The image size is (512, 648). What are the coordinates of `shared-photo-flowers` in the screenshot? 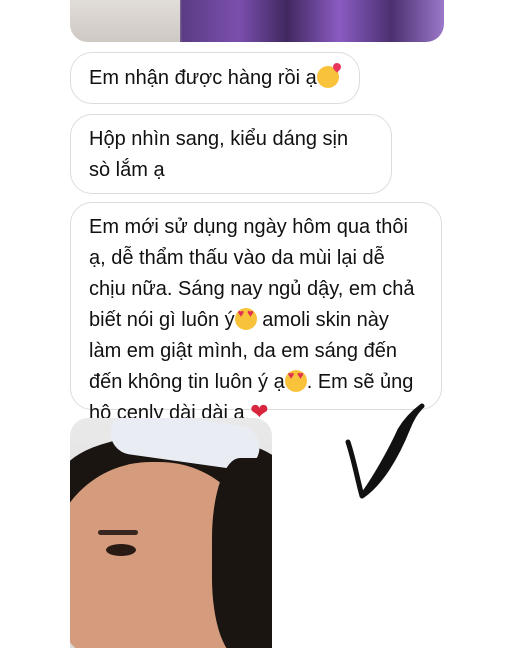 It's located at (257, 21).